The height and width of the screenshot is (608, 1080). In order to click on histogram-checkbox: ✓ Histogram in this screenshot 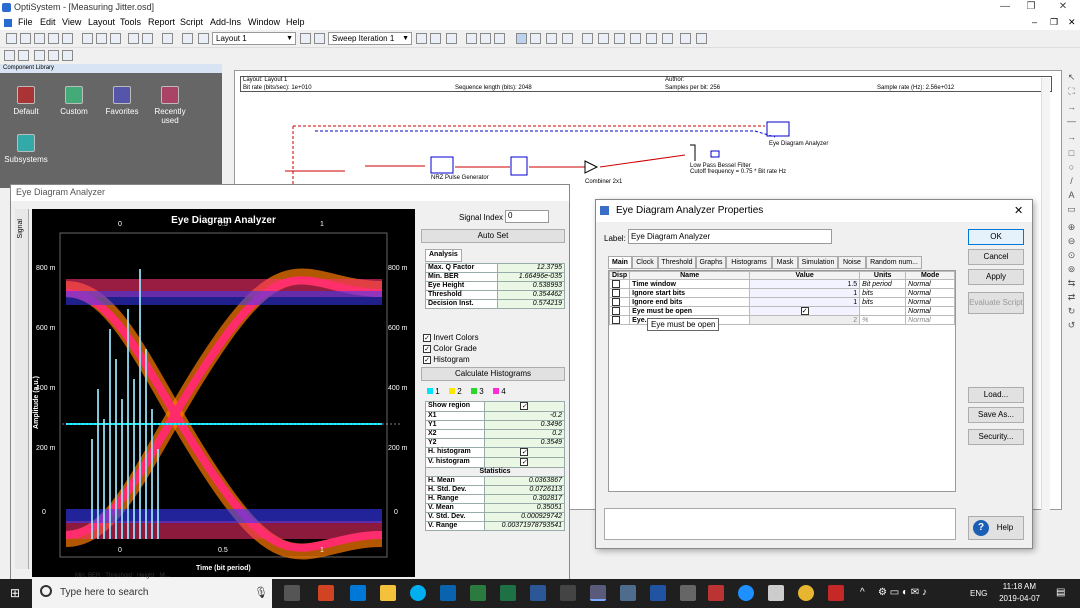, I will do `click(446, 359)`.